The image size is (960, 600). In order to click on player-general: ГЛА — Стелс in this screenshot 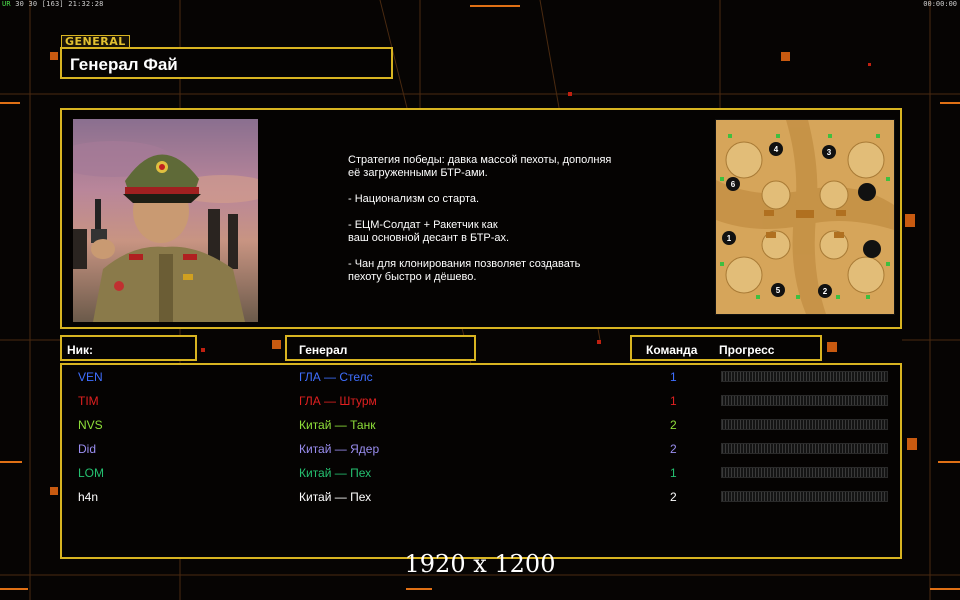, I will do `click(336, 377)`.